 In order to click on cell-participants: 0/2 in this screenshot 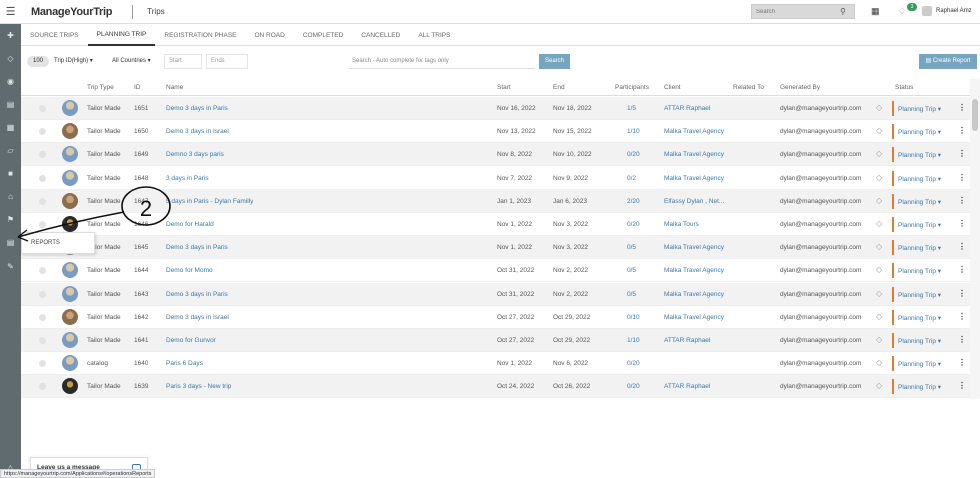, I will do `click(631, 178)`.